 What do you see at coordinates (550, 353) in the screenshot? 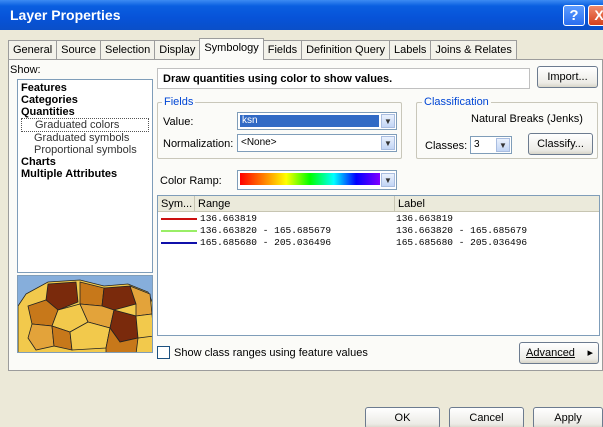
I see `advanced-label: Advanced` at bounding box center [550, 353].